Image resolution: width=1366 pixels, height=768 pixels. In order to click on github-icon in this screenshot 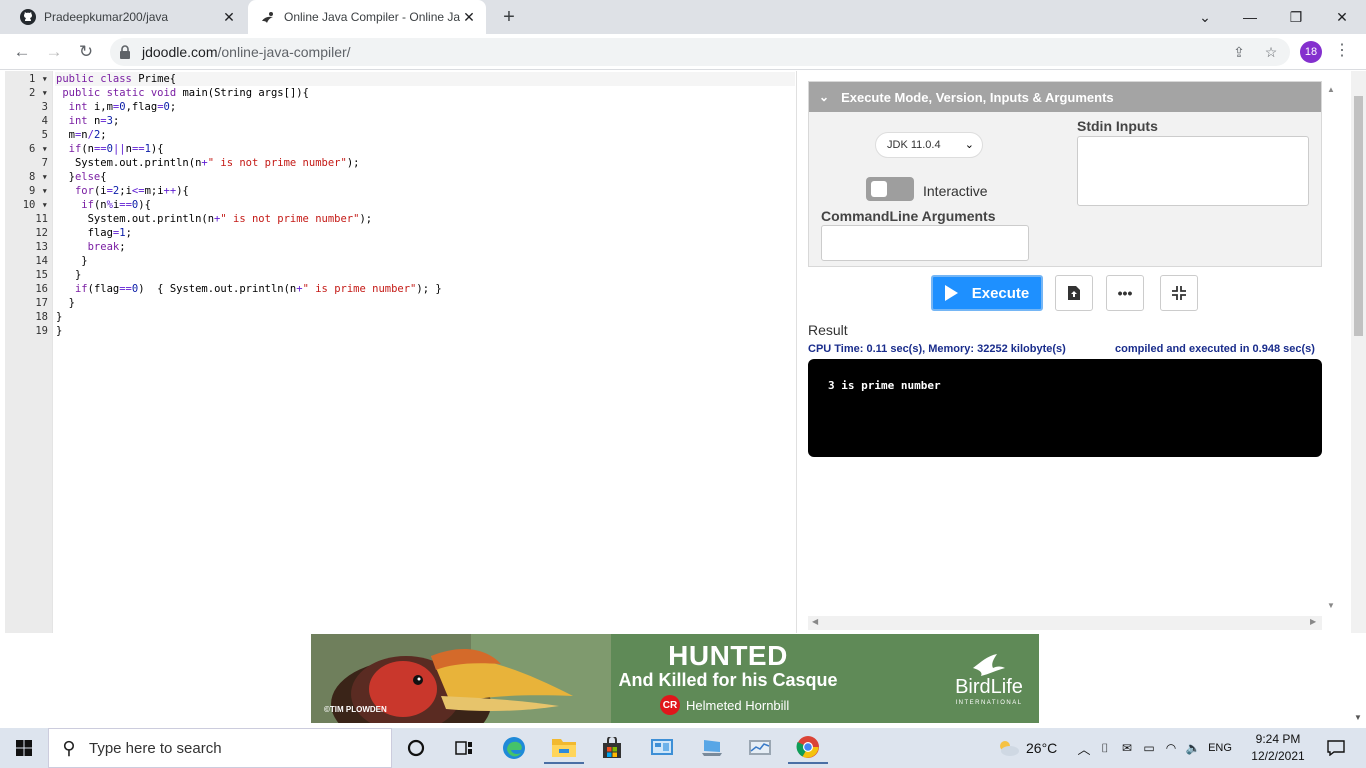, I will do `click(28, 17)`.